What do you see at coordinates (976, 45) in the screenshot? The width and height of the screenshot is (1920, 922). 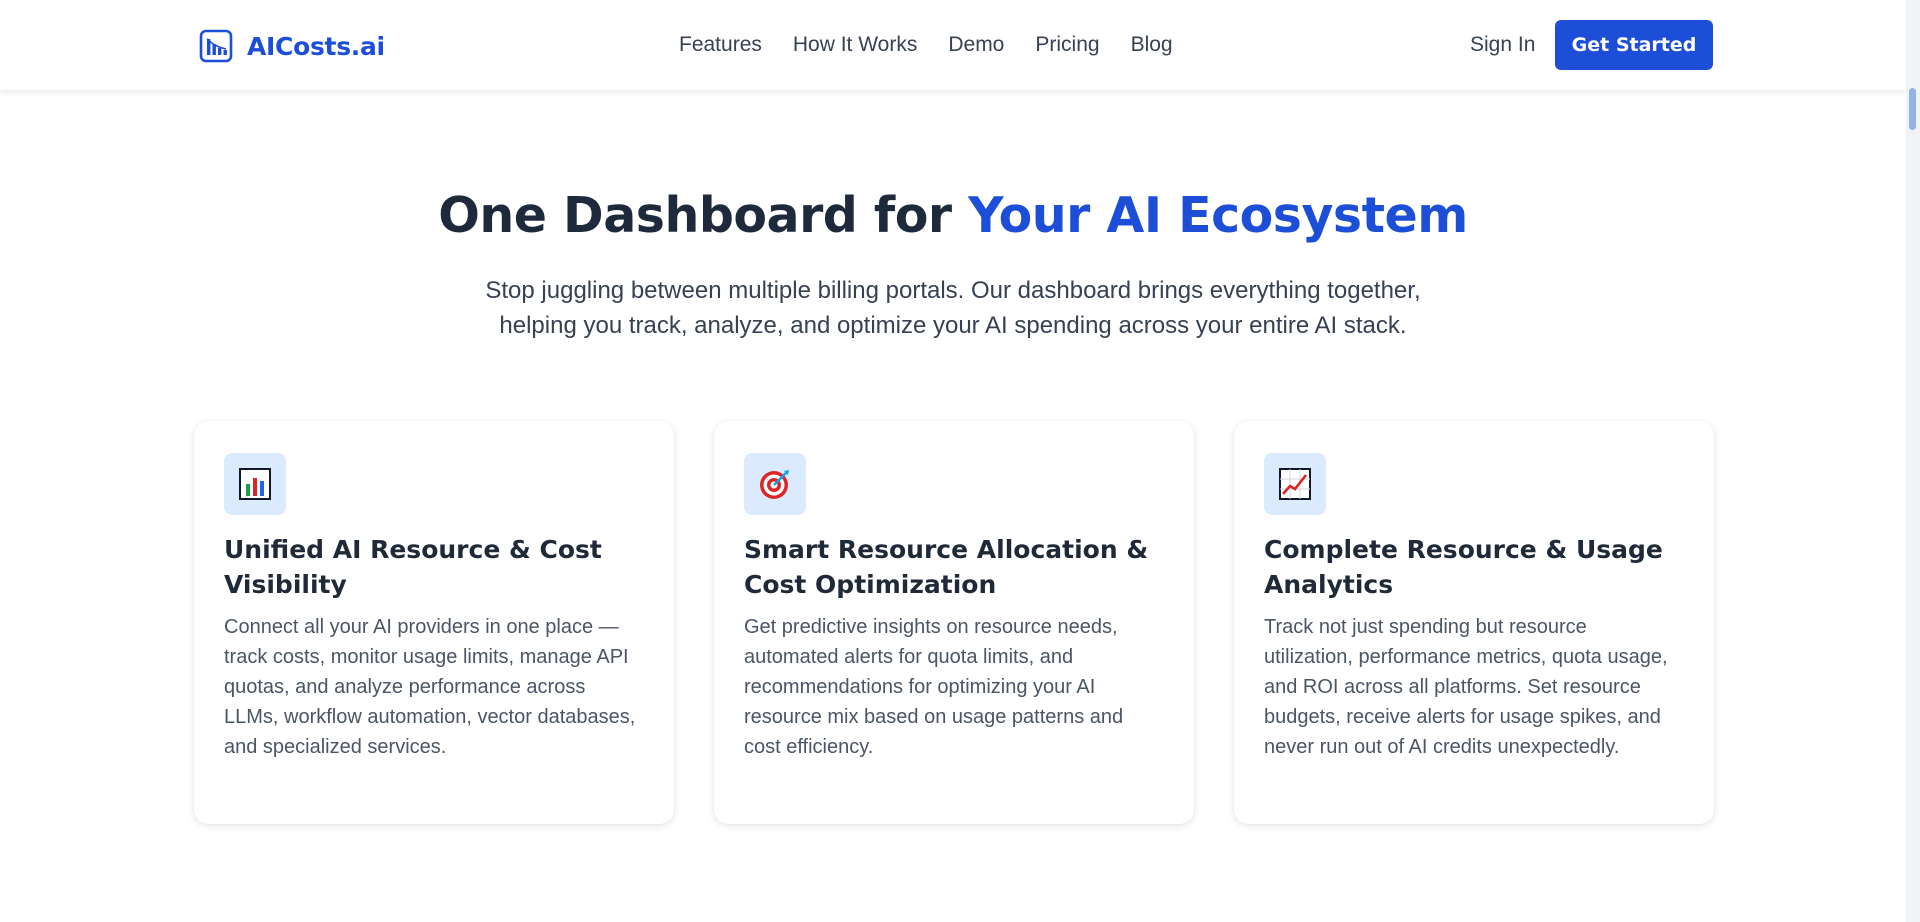 I see `nav-link-demo: Demo` at bounding box center [976, 45].